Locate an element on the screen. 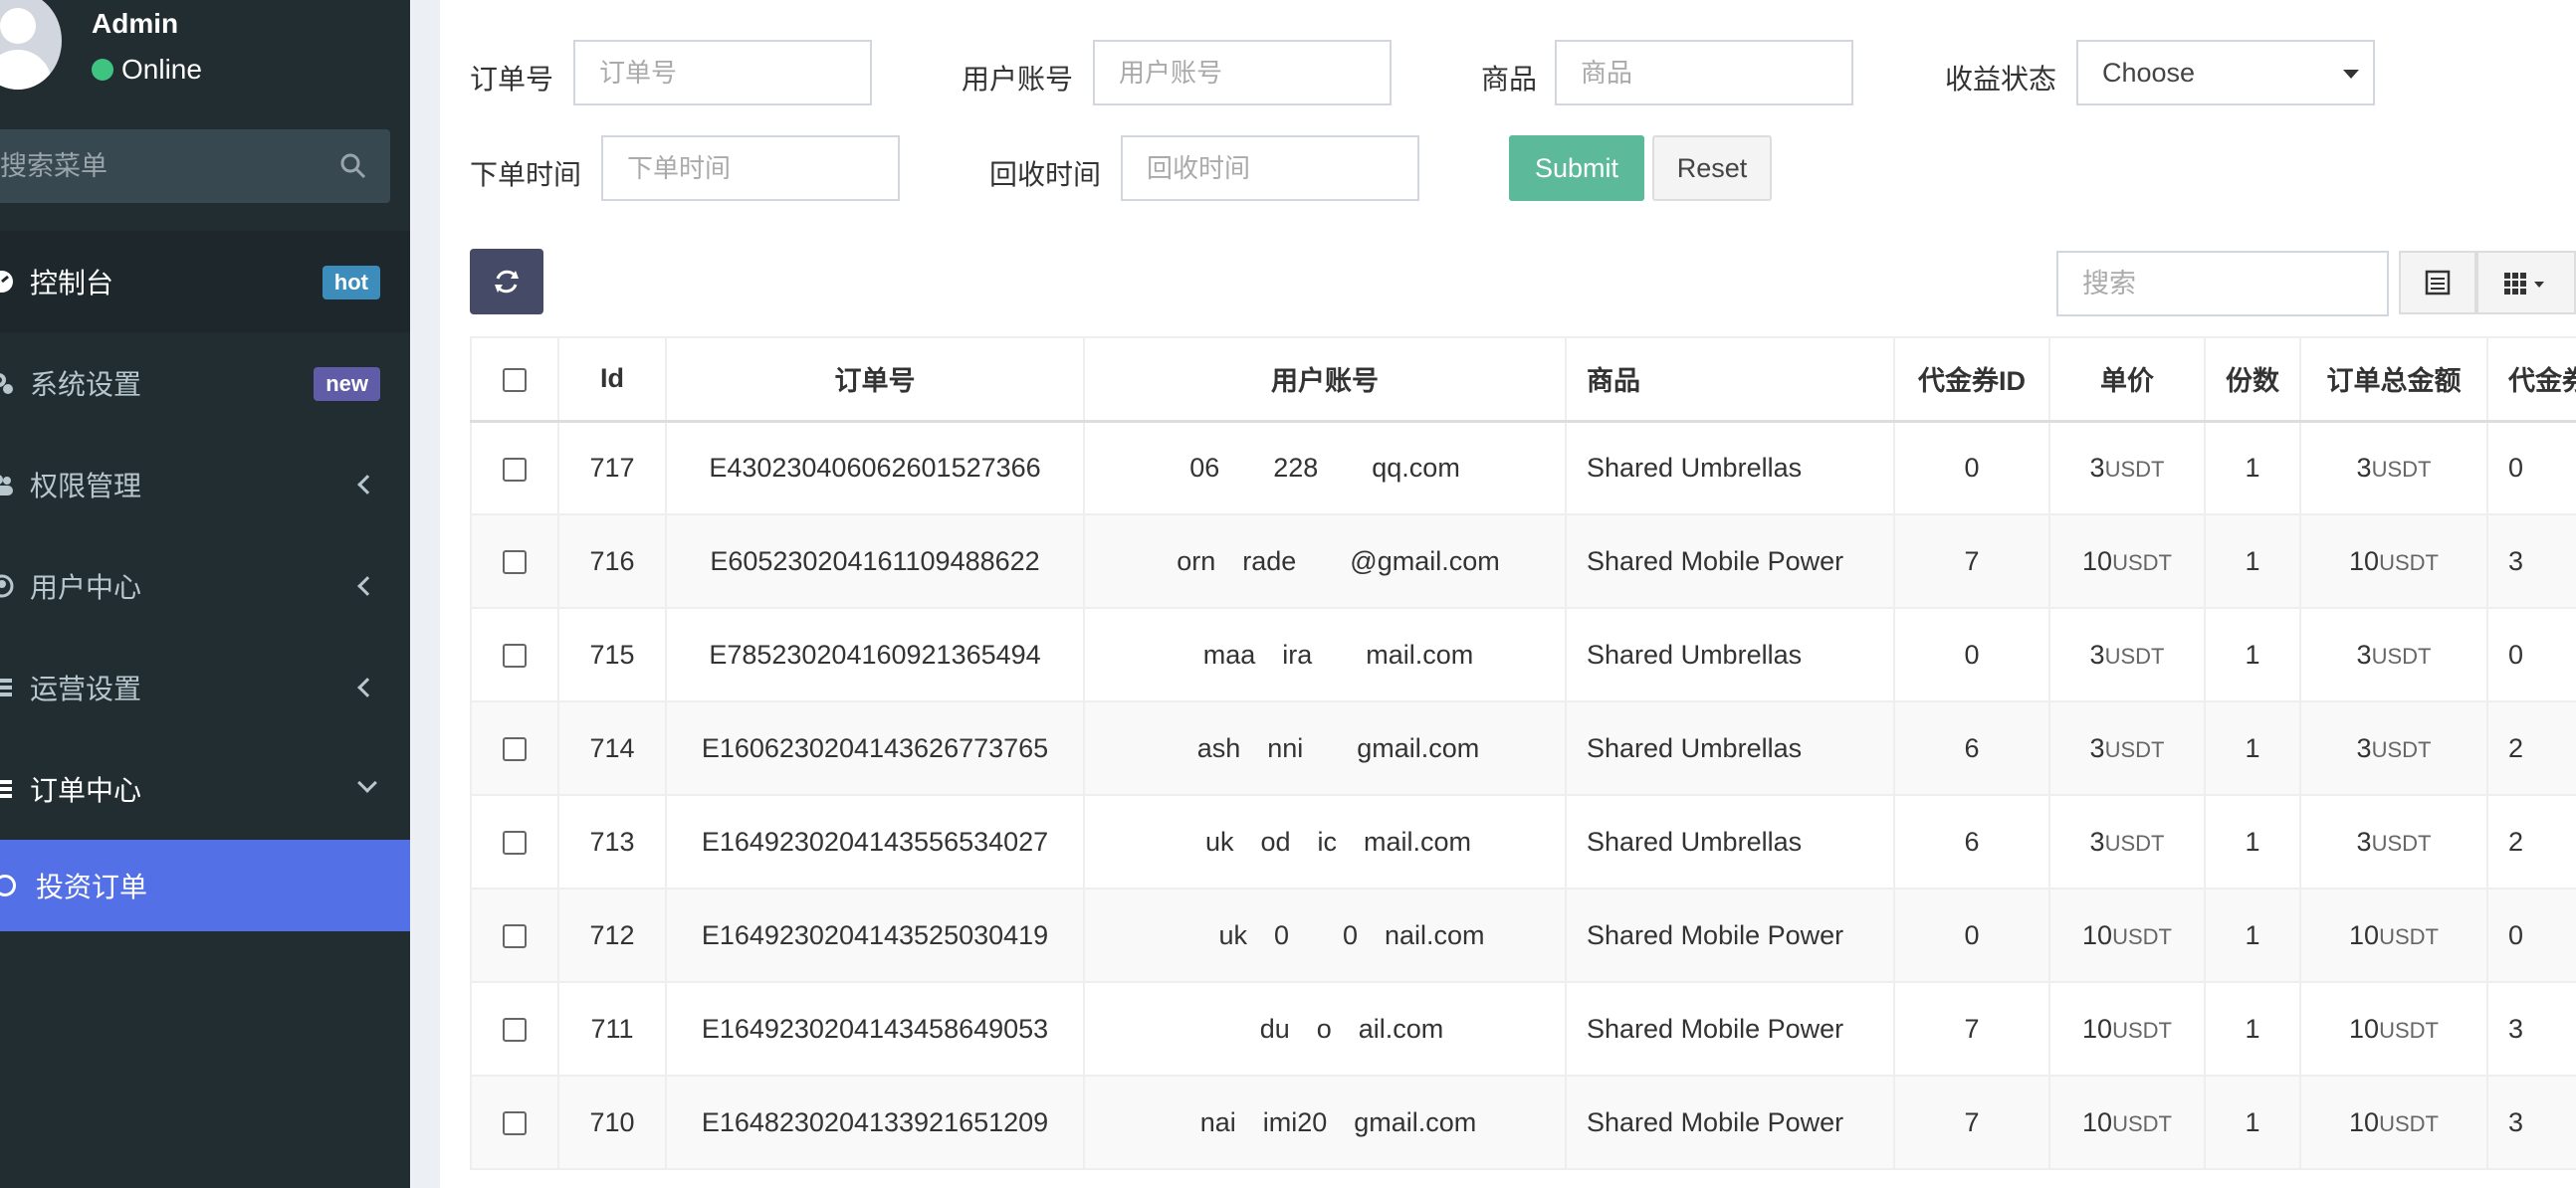  col-header-id: Id is located at coordinates (612, 379).